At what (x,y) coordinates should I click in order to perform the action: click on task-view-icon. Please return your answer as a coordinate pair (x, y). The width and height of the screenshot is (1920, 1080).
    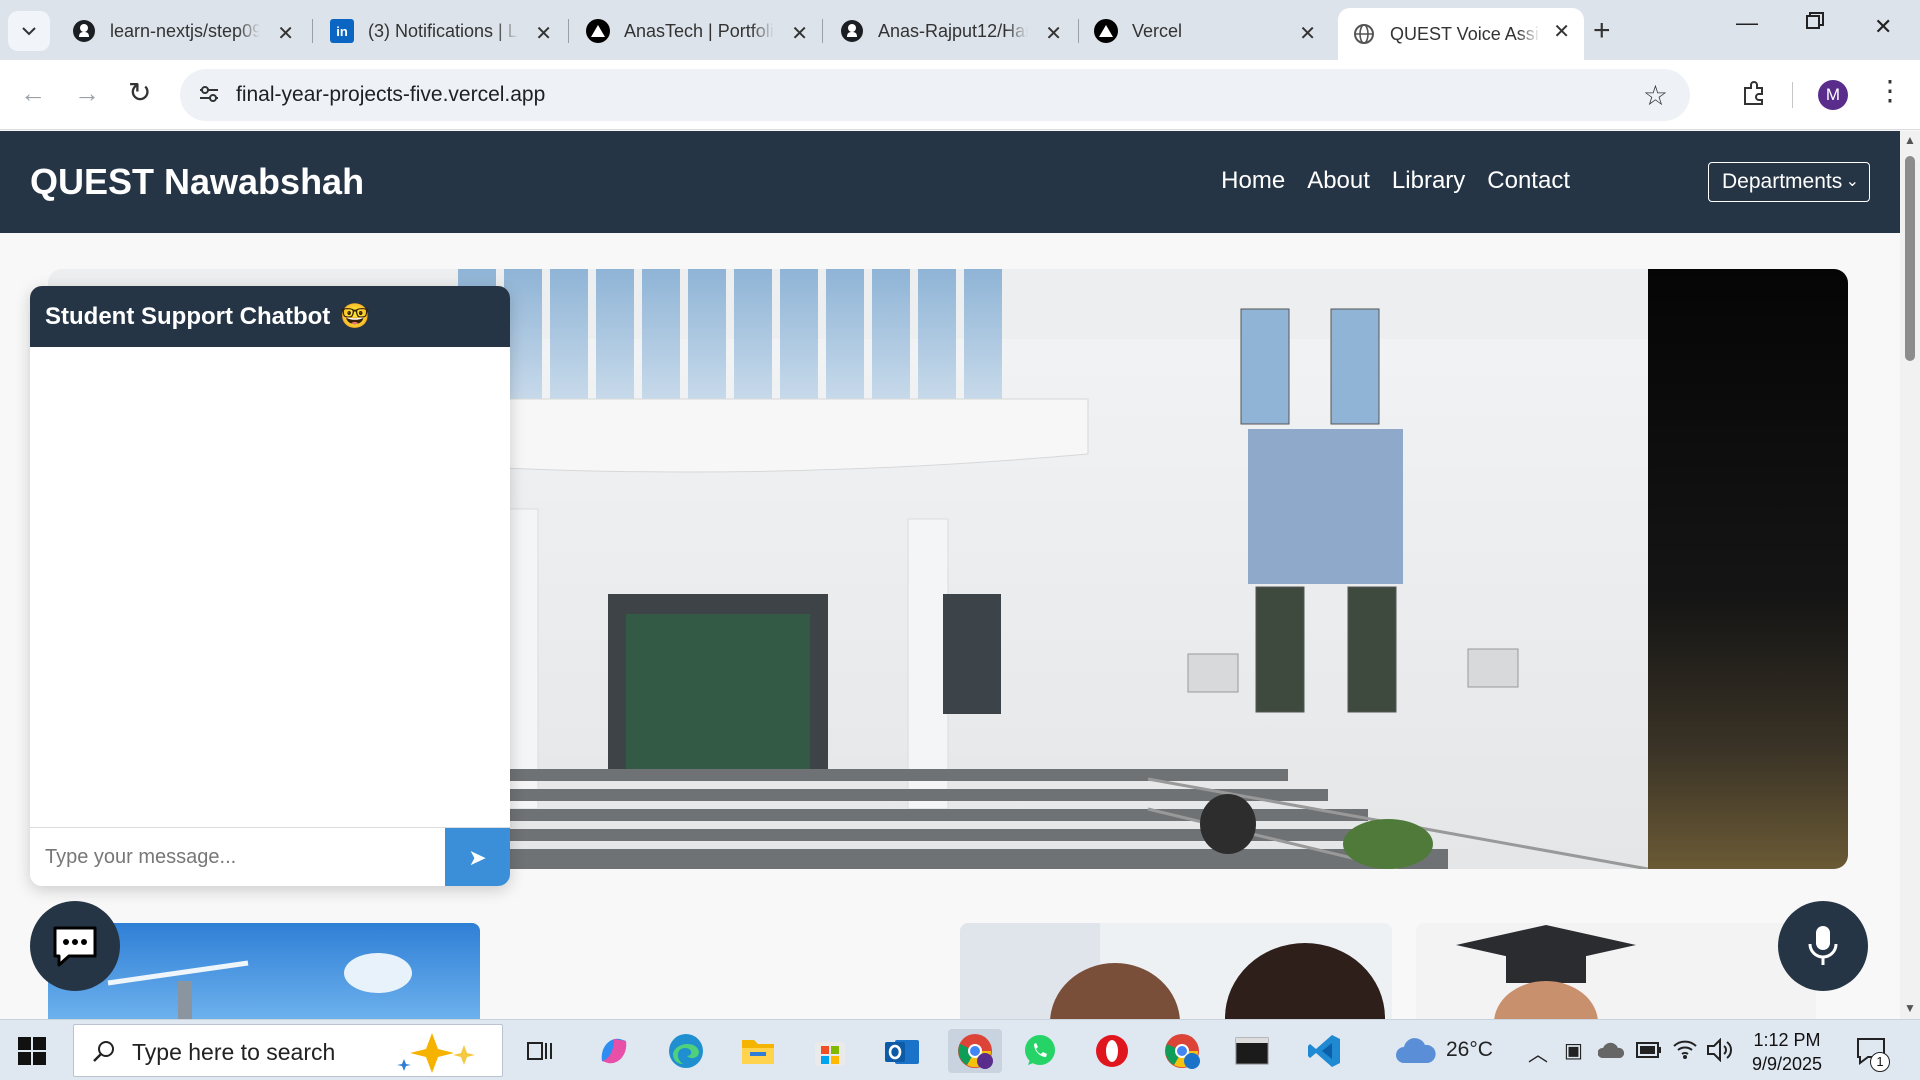
    Looking at the image, I should click on (540, 1051).